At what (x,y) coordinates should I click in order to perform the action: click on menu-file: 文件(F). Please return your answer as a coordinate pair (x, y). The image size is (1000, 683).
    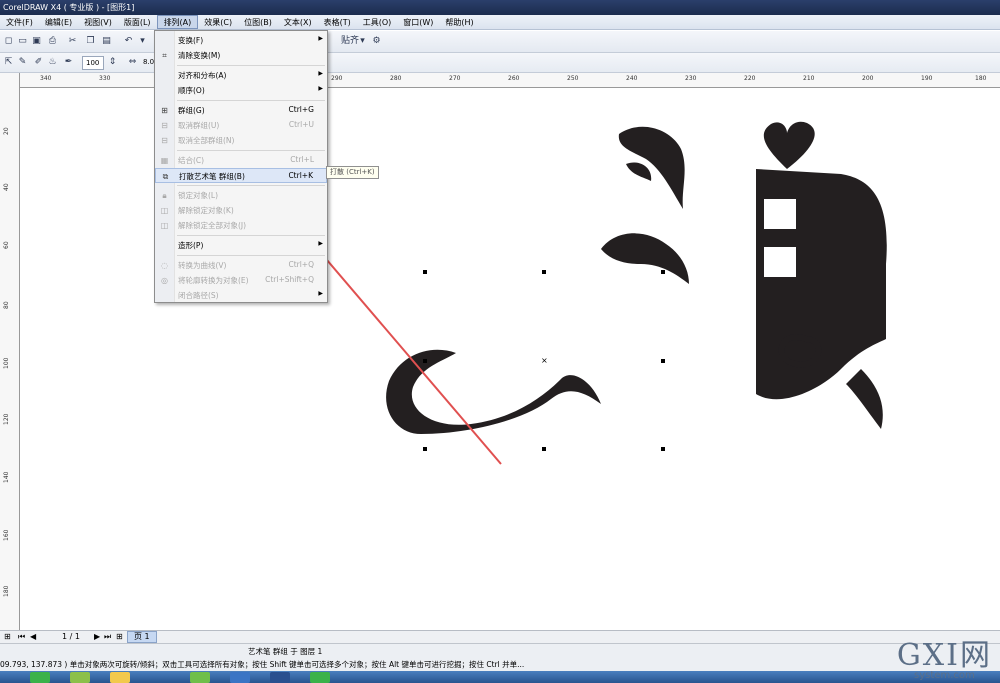
    Looking at the image, I should click on (19, 22).